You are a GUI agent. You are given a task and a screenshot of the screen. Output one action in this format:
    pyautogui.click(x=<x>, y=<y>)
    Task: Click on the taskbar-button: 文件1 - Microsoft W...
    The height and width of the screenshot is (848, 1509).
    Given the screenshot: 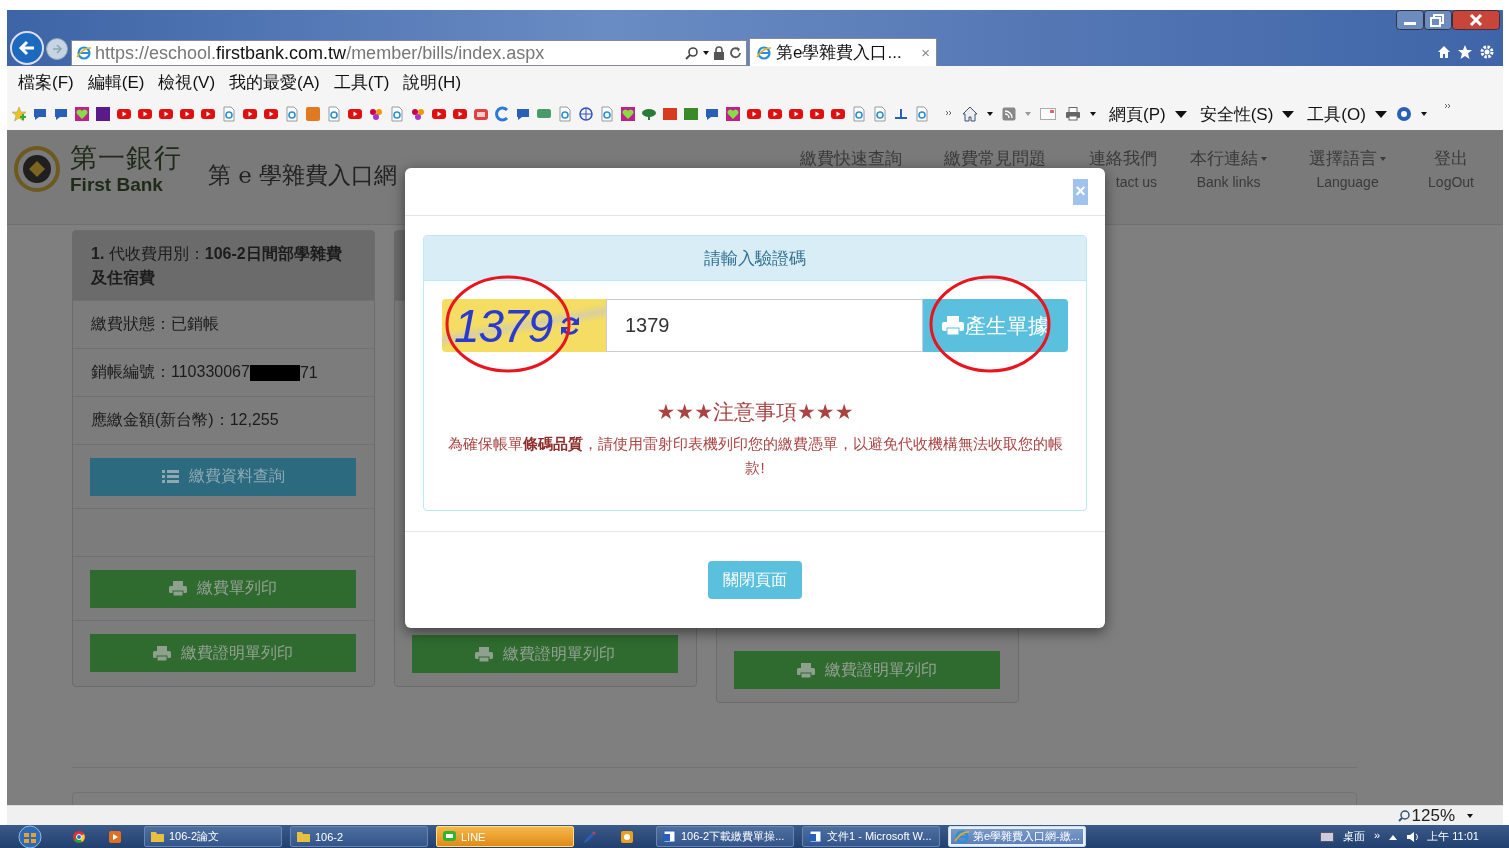 What is the action you would take?
    pyautogui.click(x=871, y=836)
    